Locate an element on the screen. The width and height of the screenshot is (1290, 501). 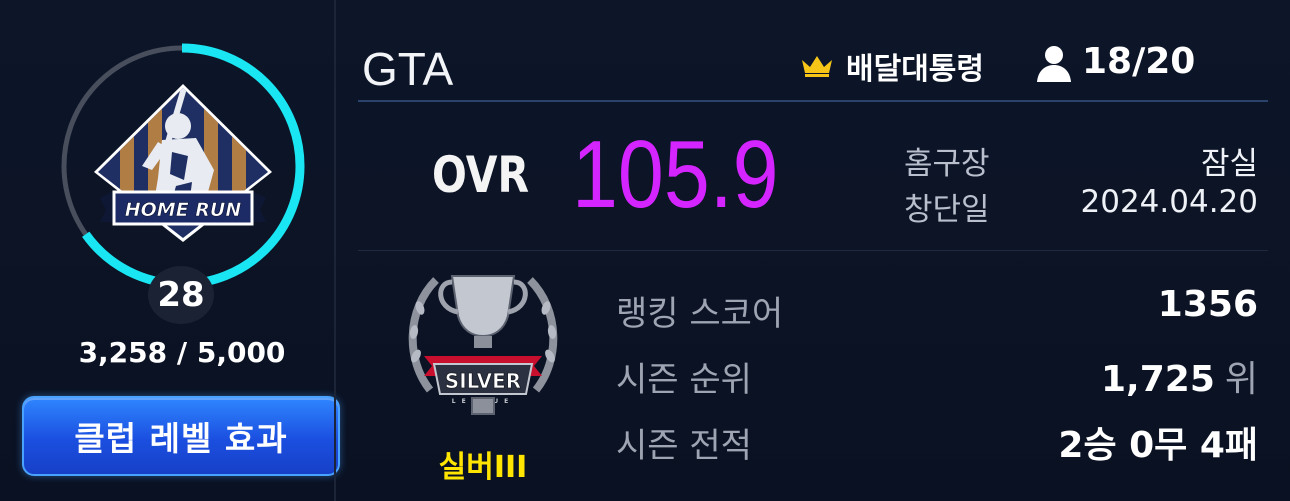
season-record-label: 시즌 전적 is located at coordinates (684, 446).